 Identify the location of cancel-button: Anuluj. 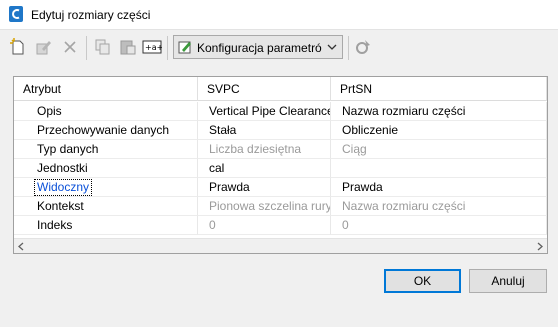
(508, 281).